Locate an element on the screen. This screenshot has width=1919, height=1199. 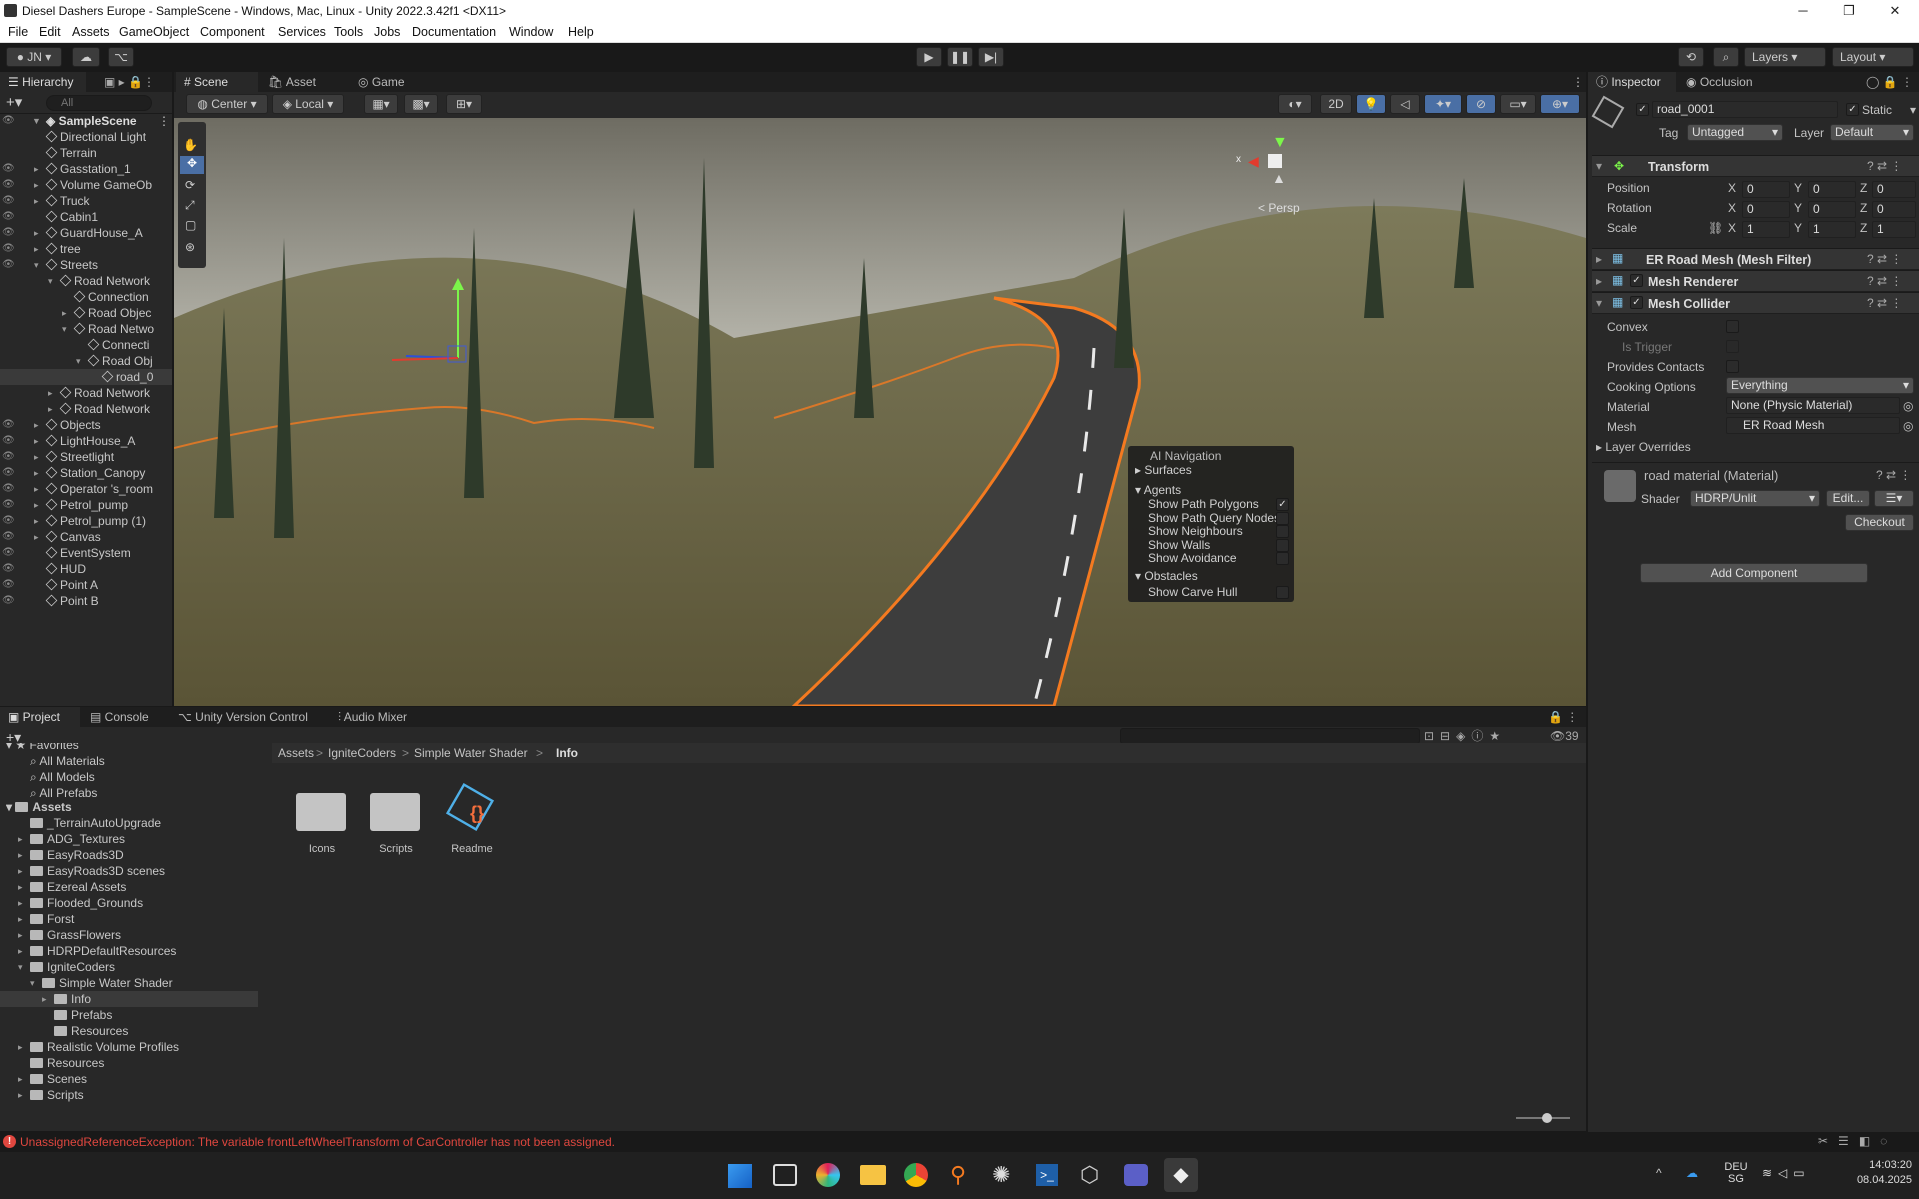
menu-gameobject: GameObject is located at coordinates (154, 32).